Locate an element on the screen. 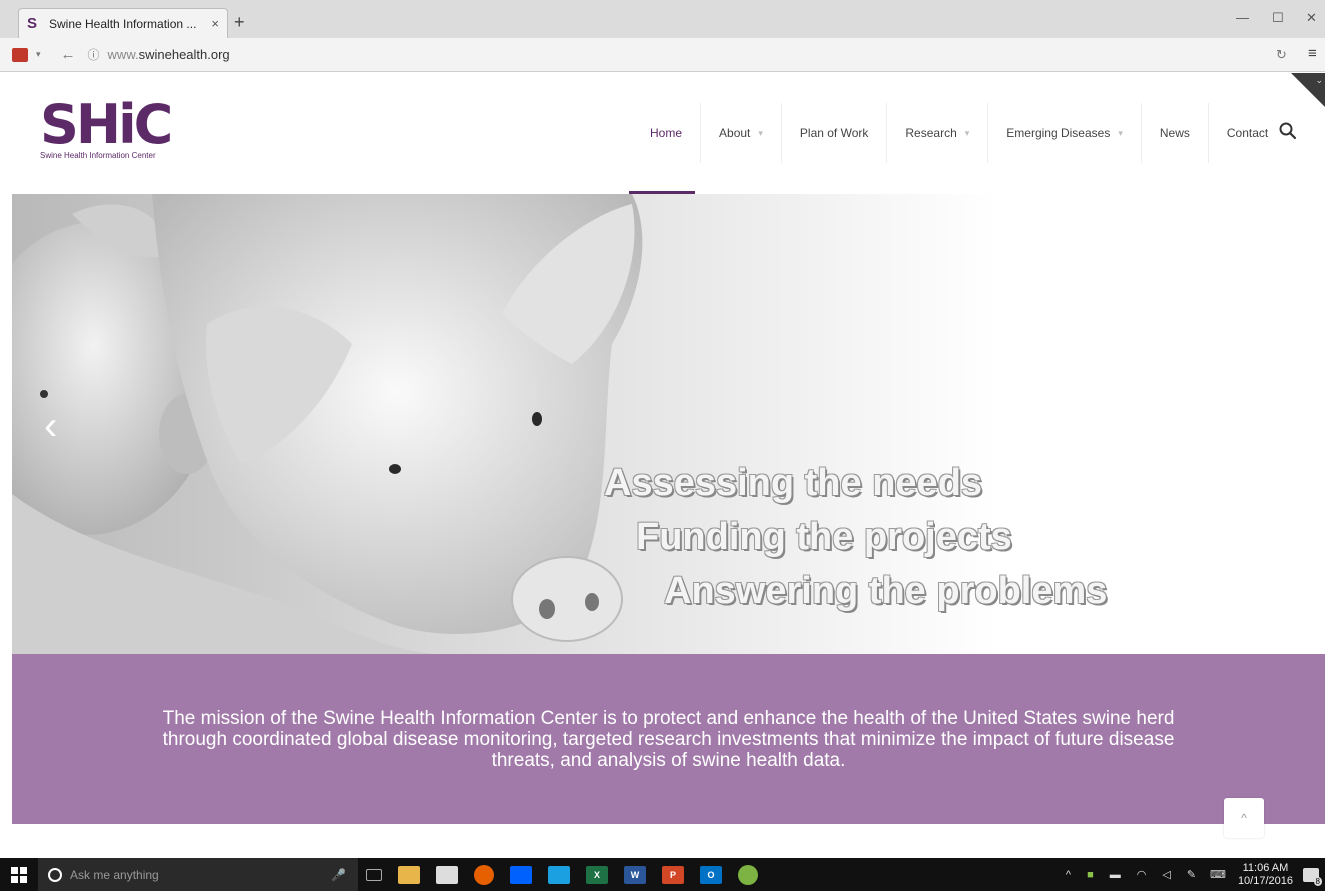 This screenshot has height=891, width=1325. powerpoint-icon: P is located at coordinates (673, 874).